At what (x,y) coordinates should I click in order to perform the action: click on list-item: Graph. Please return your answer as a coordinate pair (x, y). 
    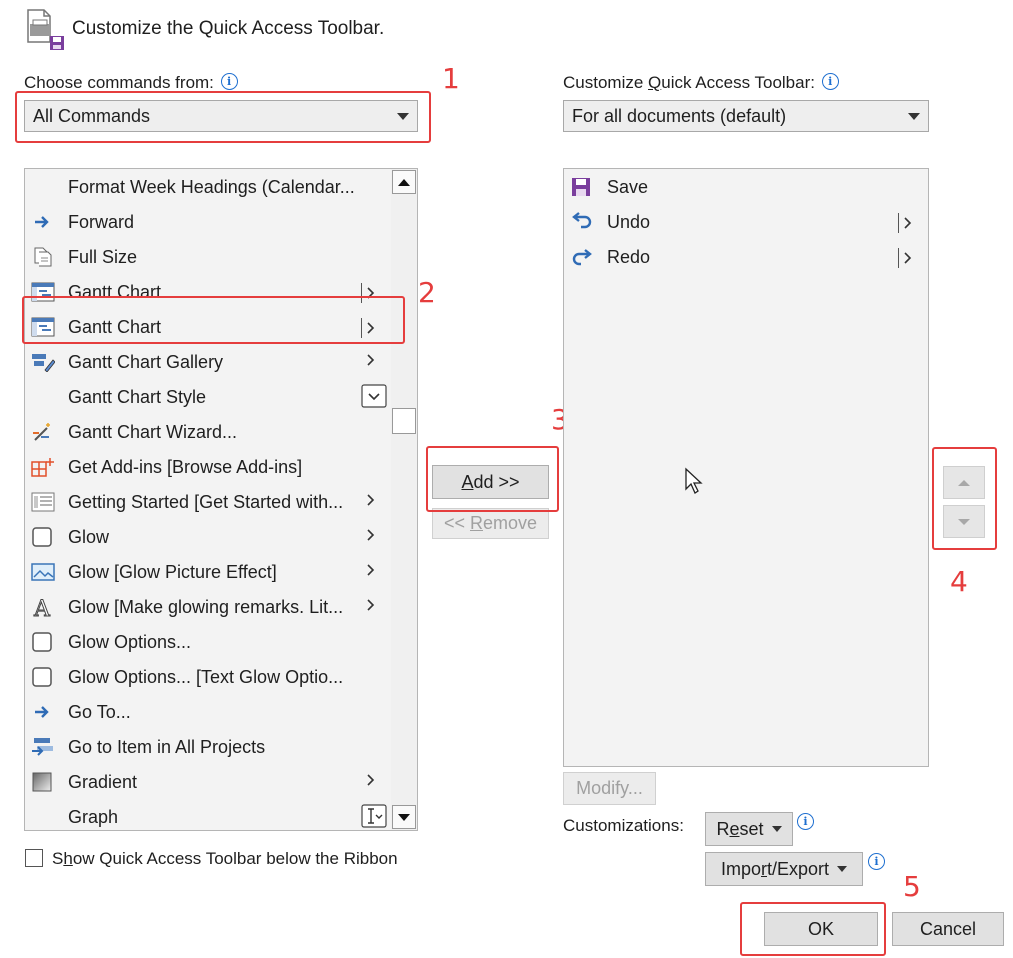
    Looking at the image, I should click on (208, 814).